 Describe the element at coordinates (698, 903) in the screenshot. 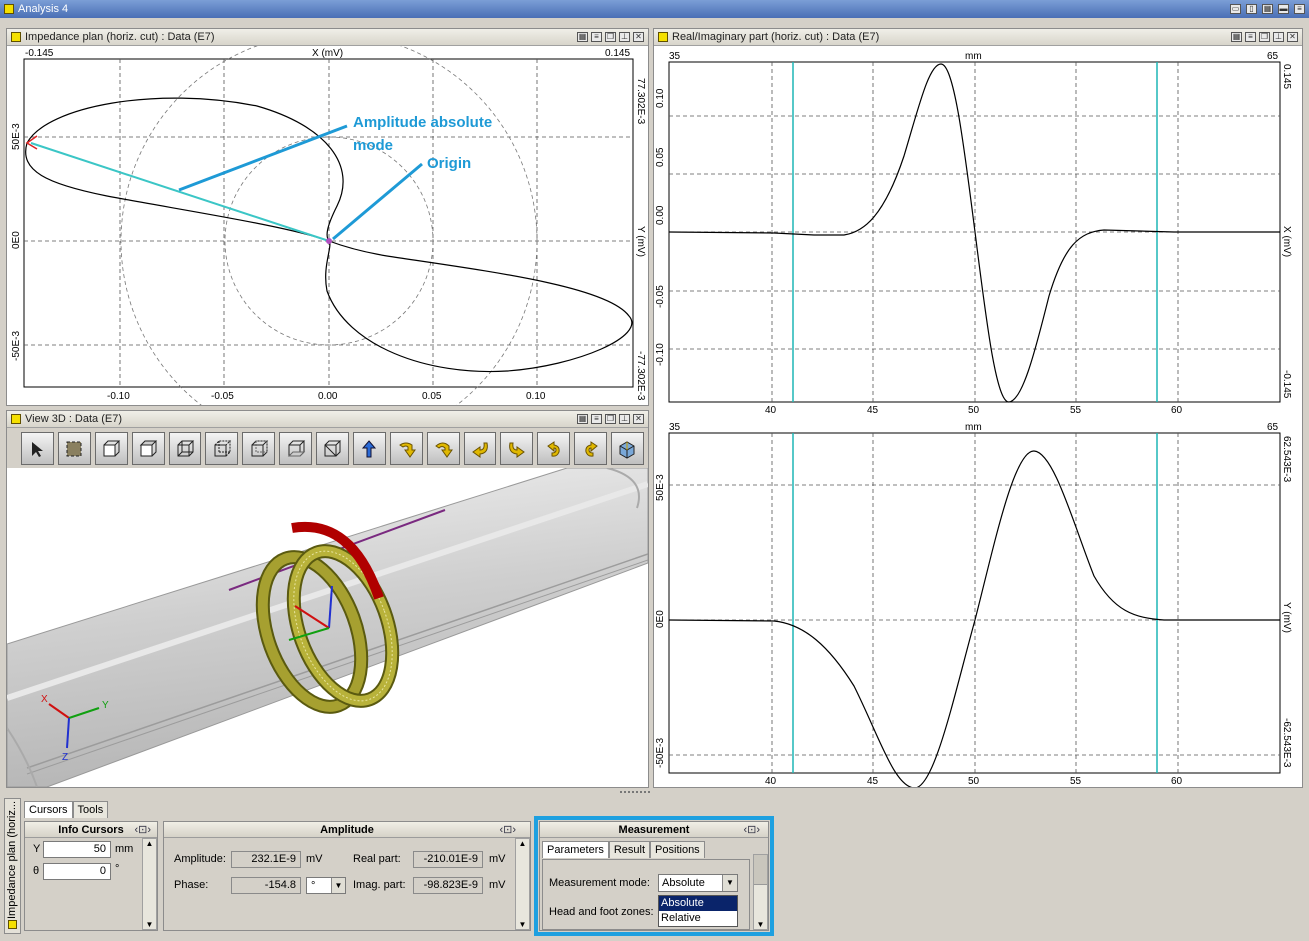

I see `option-absolute: Absolute` at that location.